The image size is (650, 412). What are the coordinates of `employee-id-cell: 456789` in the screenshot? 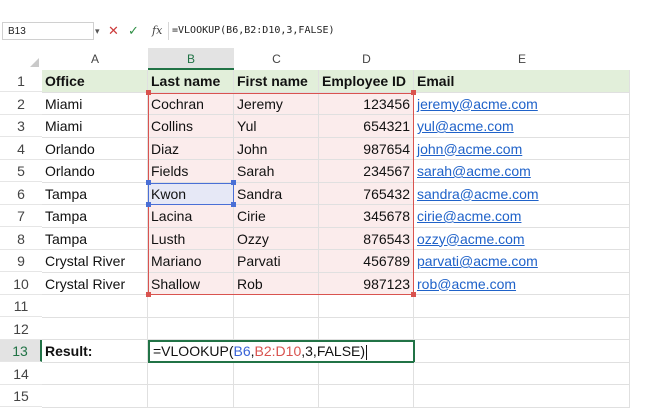 It's located at (366, 261).